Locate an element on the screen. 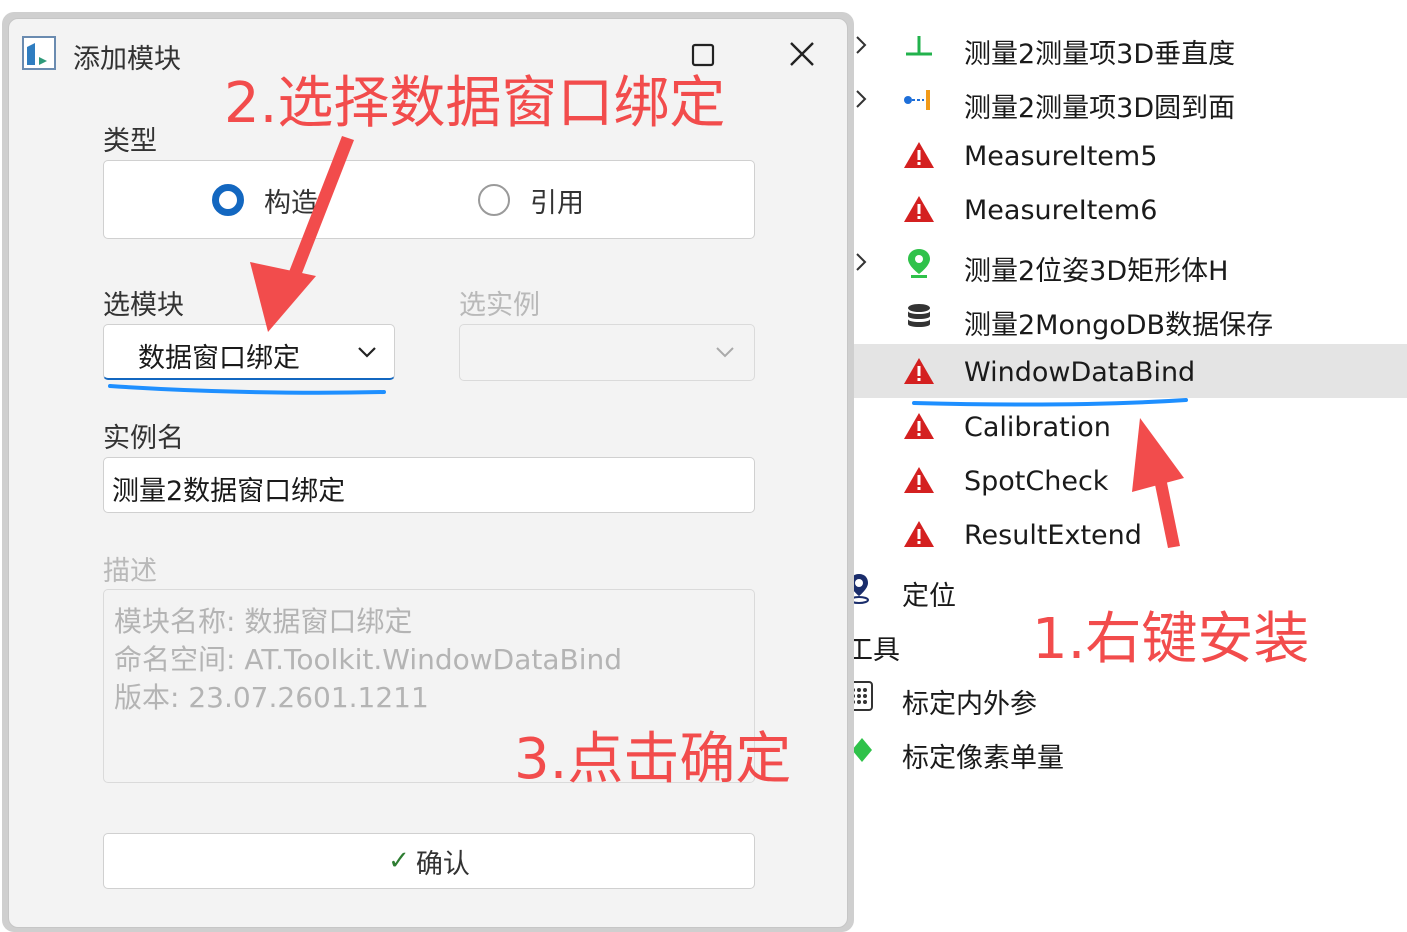 This screenshot has height=932, width=1407. tree-item-label: MeasureItem5 is located at coordinates (1061, 156).